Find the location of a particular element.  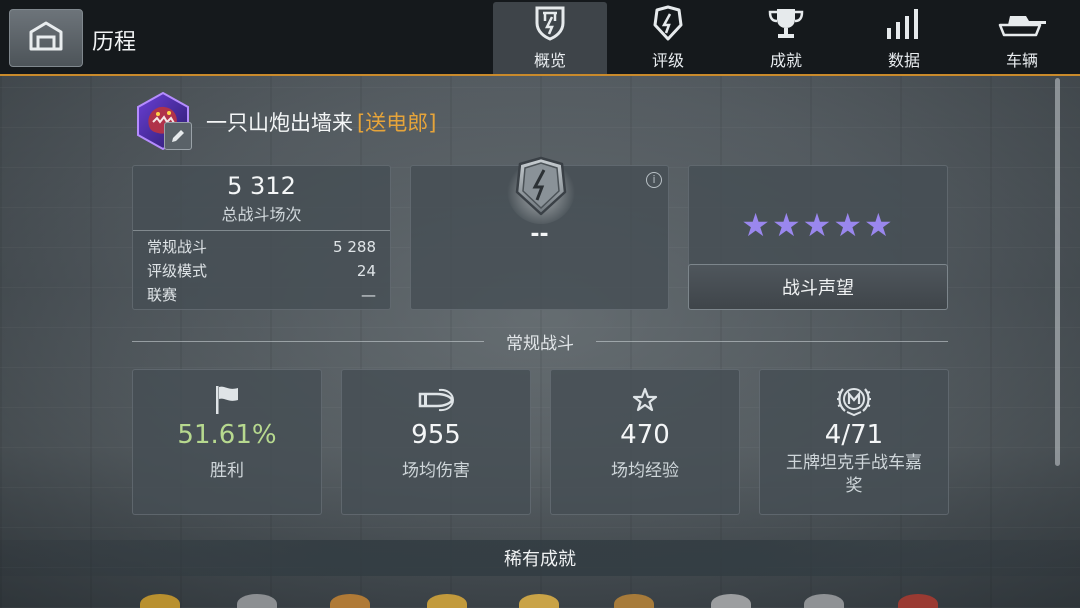

top-bar: 历程 概览 评级 成就 数据 车辆 is located at coordinates (540, 38).